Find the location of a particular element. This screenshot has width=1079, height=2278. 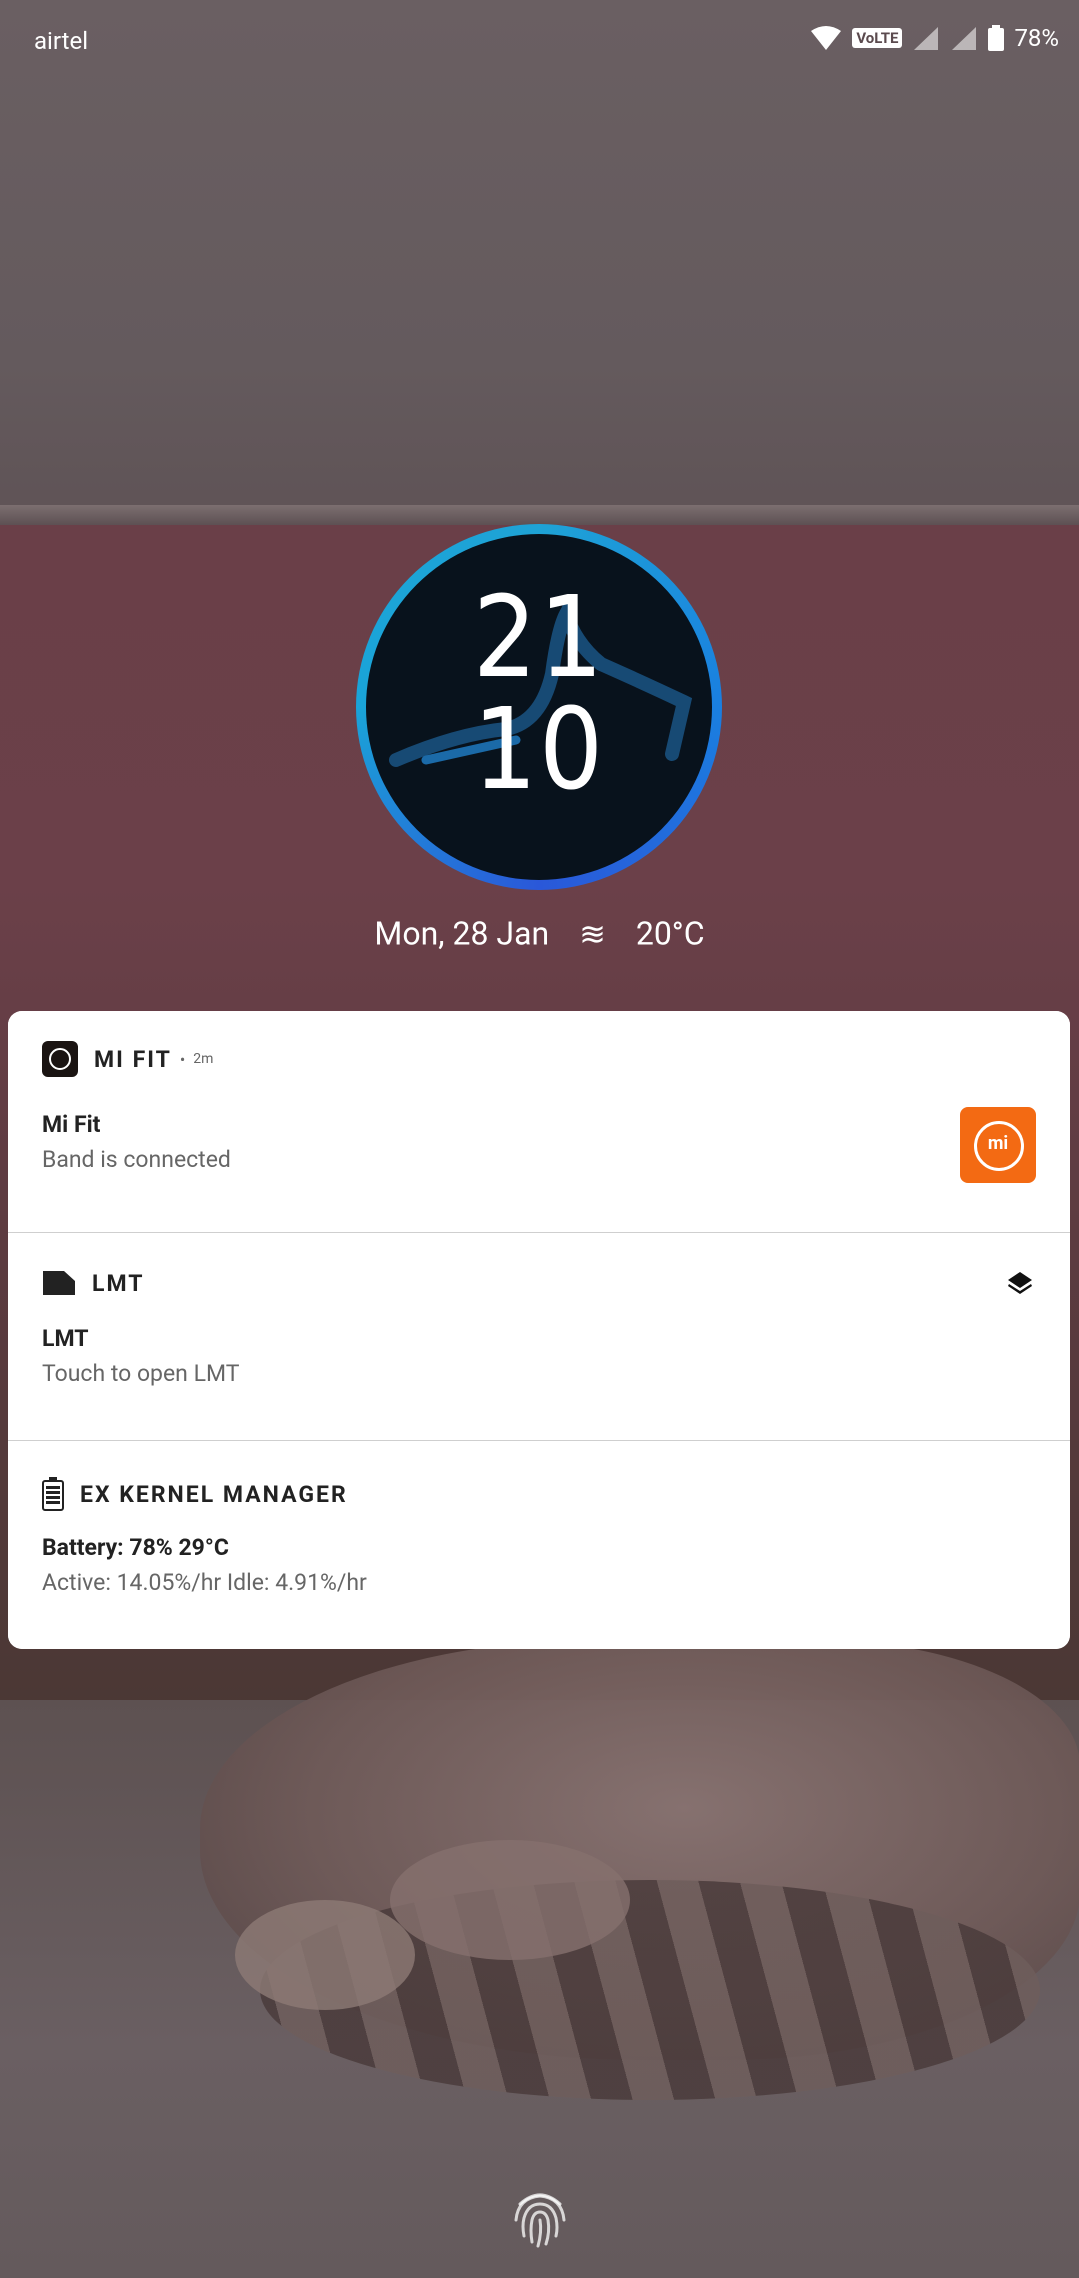

date-weather-row: Mon, 28 Jan ≋ 20°C is located at coordinates (539, 932).